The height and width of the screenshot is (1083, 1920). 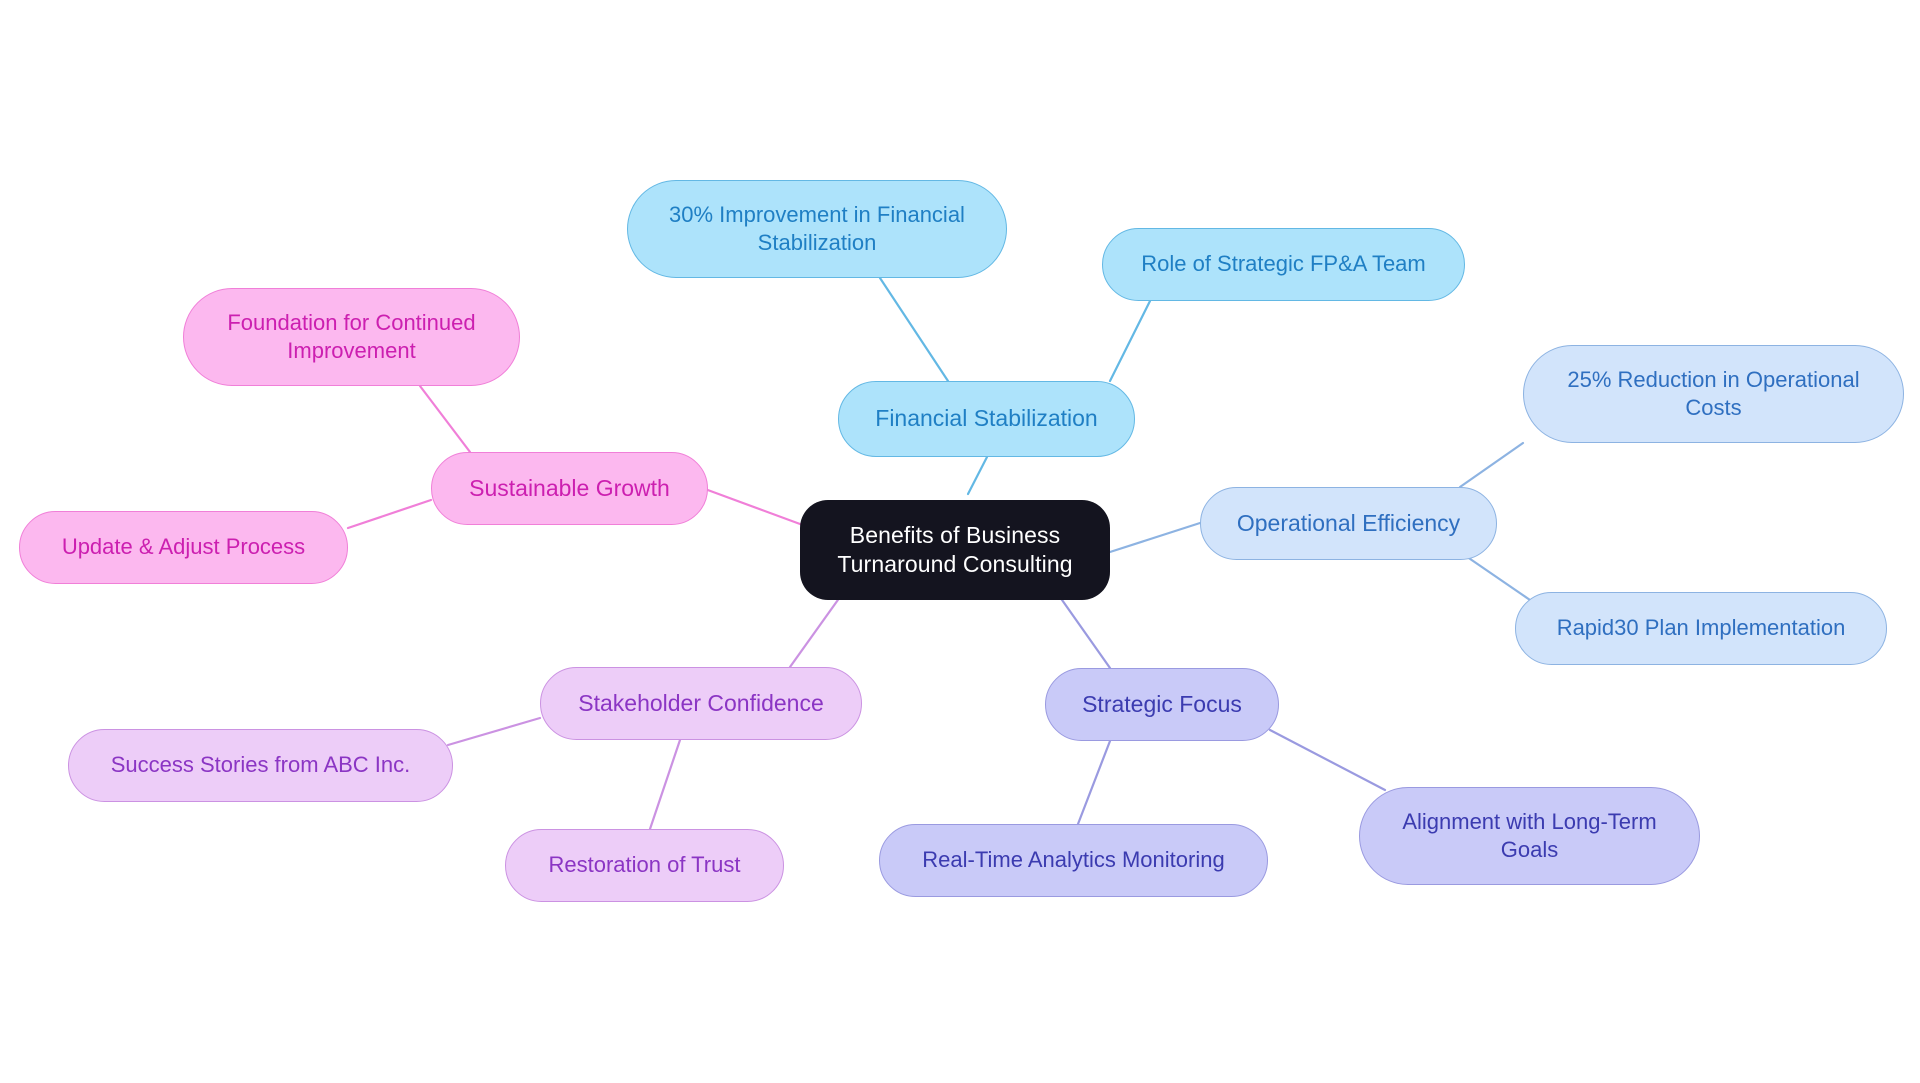 What do you see at coordinates (1130, 341) in the screenshot?
I see `edge-financial-fpa` at bounding box center [1130, 341].